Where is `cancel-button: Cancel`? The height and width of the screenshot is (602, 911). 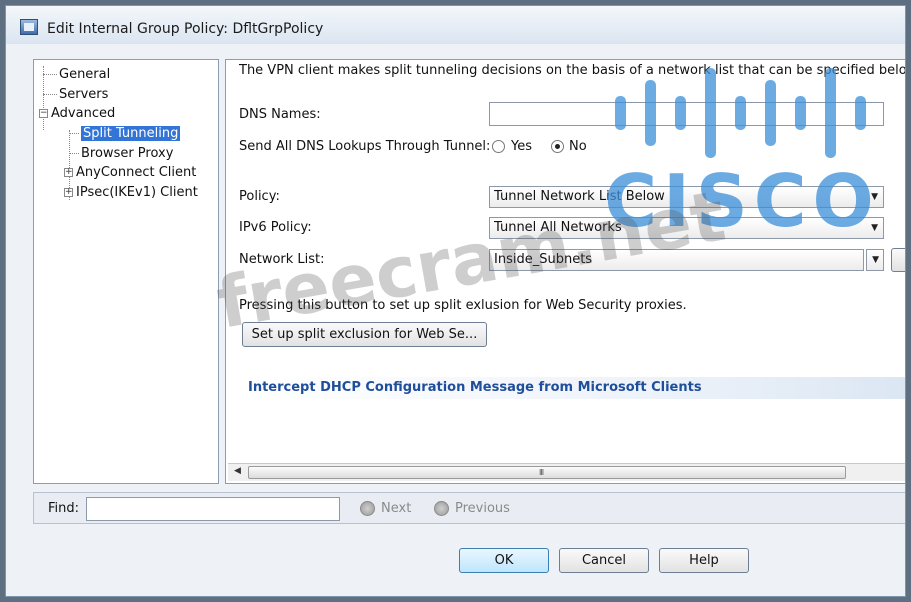 cancel-button: Cancel is located at coordinates (604, 560).